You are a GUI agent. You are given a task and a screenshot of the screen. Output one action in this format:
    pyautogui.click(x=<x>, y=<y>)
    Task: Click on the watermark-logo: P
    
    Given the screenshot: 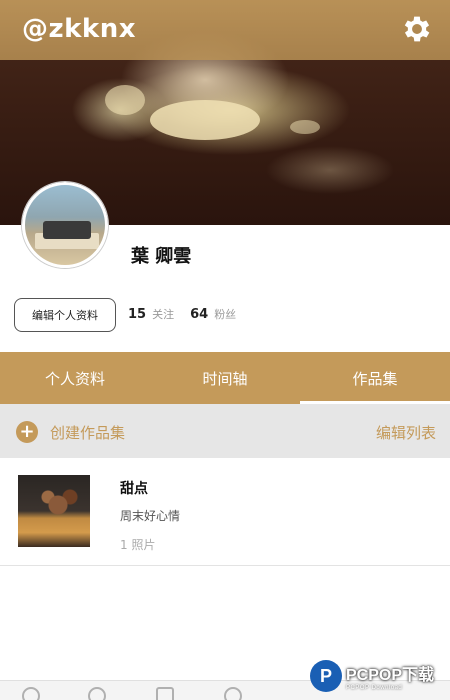 What is the action you would take?
    pyautogui.click(x=326, y=676)
    